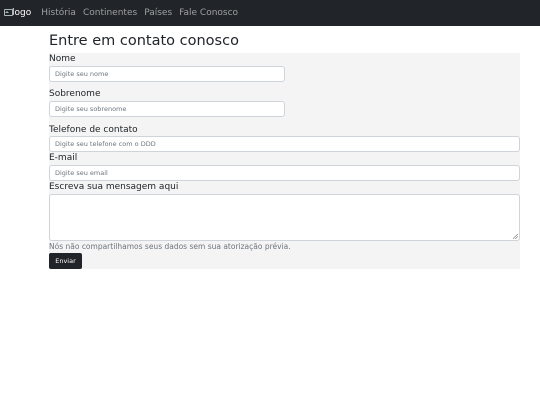  What do you see at coordinates (91, 109) in the screenshot?
I see `sobrenome-placeholder: Digite seu sobrenome` at bounding box center [91, 109].